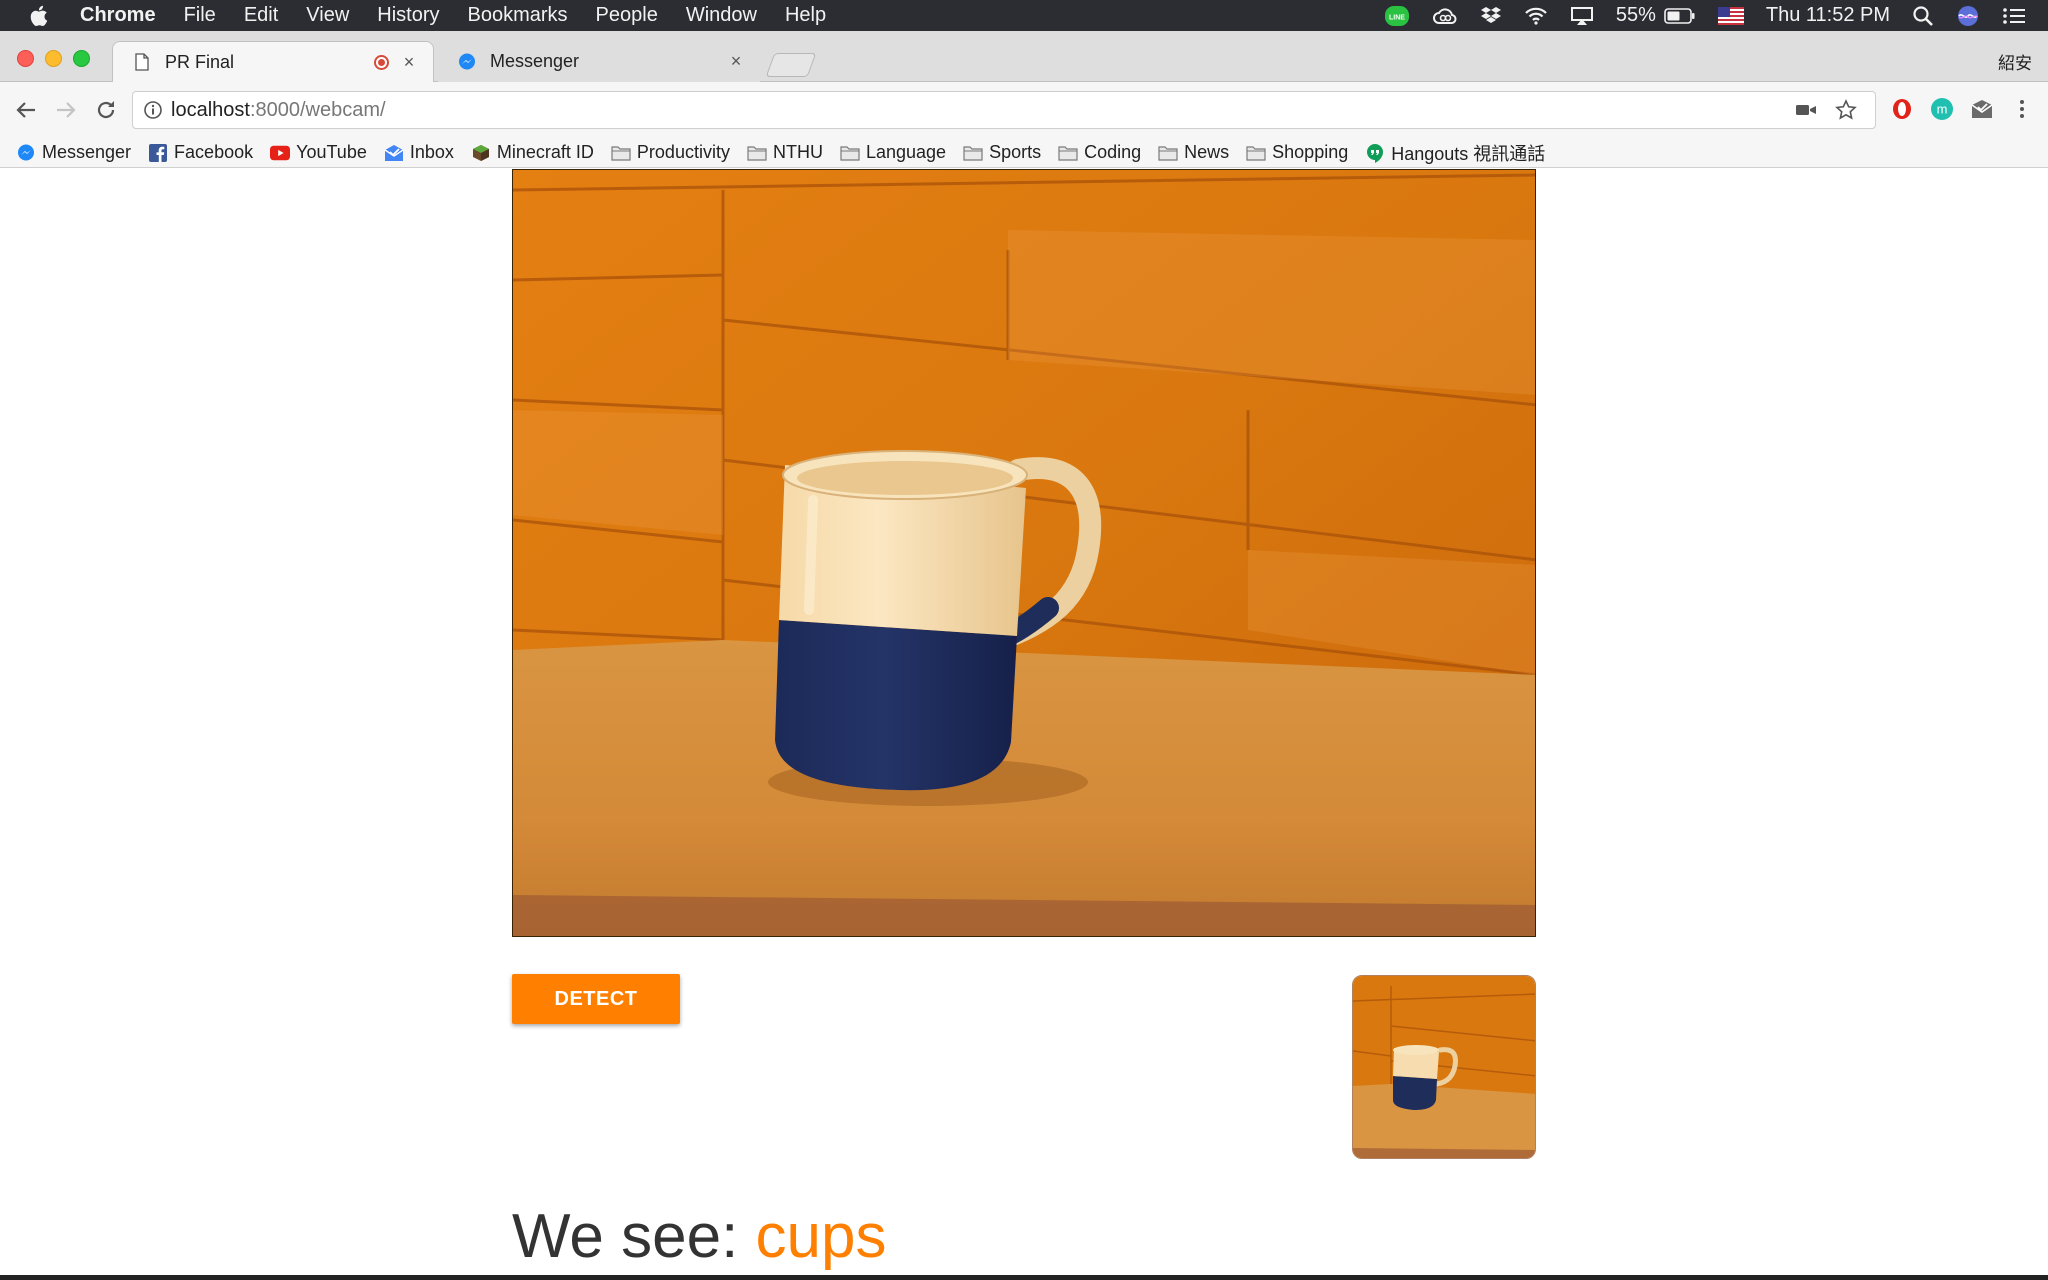 Image resolution: width=2048 pixels, height=1280 pixels. I want to click on bookmark-label: Language, so click(906, 152).